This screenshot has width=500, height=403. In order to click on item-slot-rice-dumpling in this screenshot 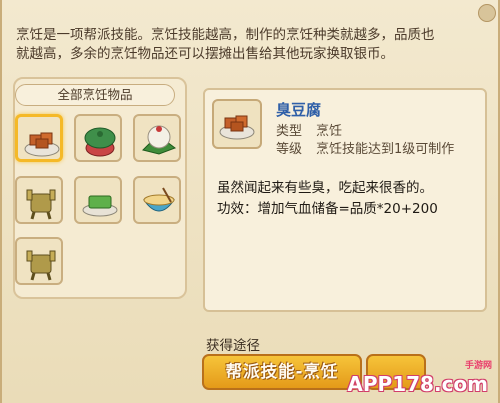, I will do `click(157, 138)`.